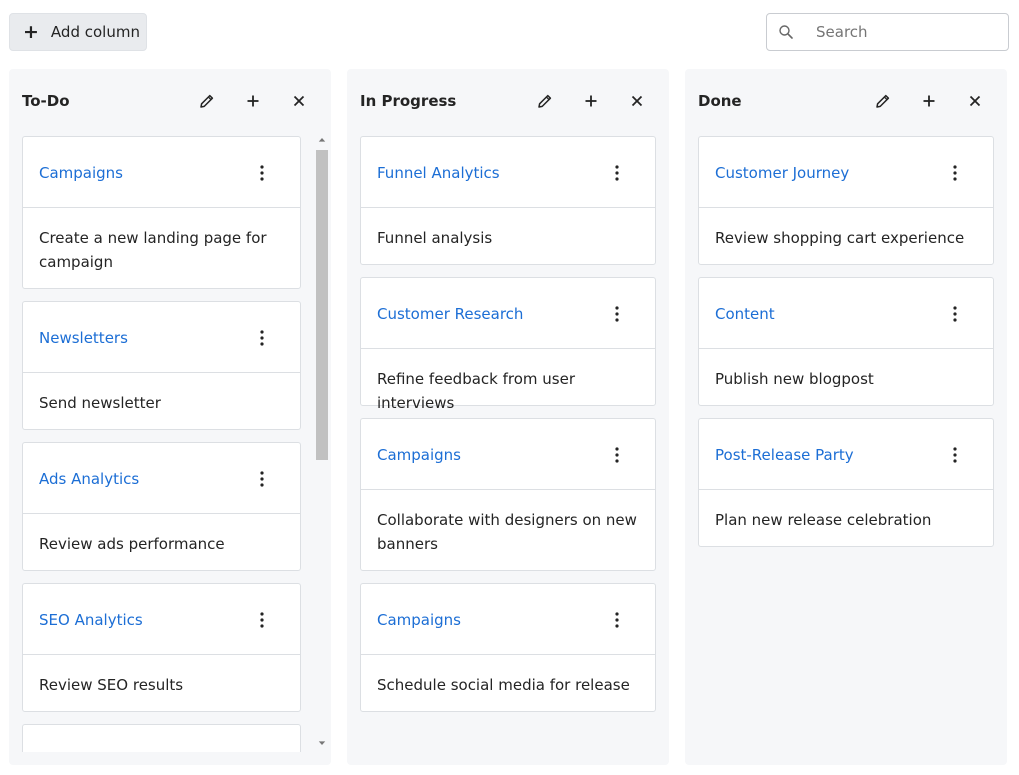 The height and width of the screenshot is (775, 1019). I want to click on card-title: Newsletters, so click(83, 338).